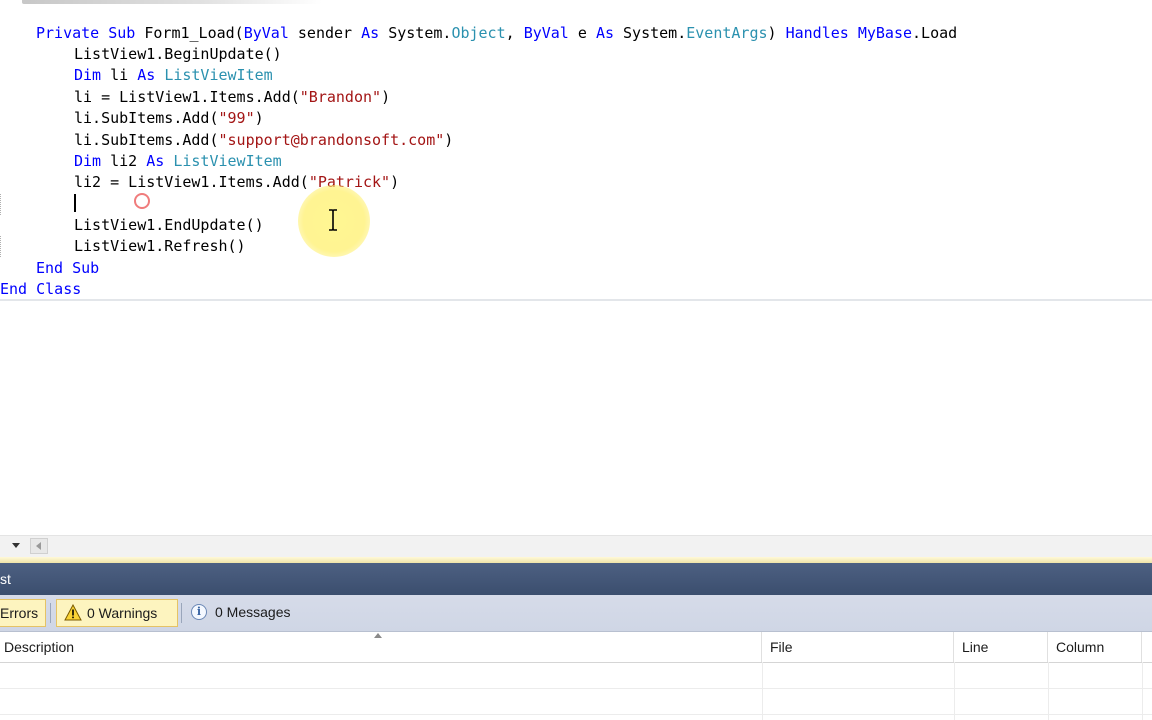 This screenshot has height=720, width=1152. What do you see at coordinates (189, 33) in the screenshot?
I see `code-text: Form1_Load(` at bounding box center [189, 33].